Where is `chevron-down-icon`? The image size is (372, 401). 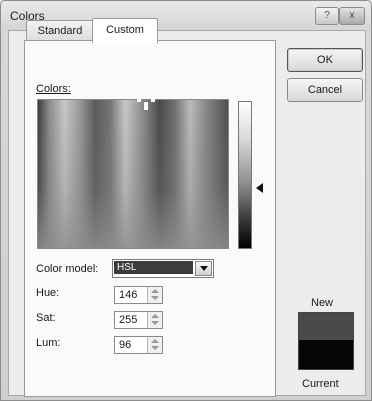 chevron-down-icon is located at coordinates (203, 268).